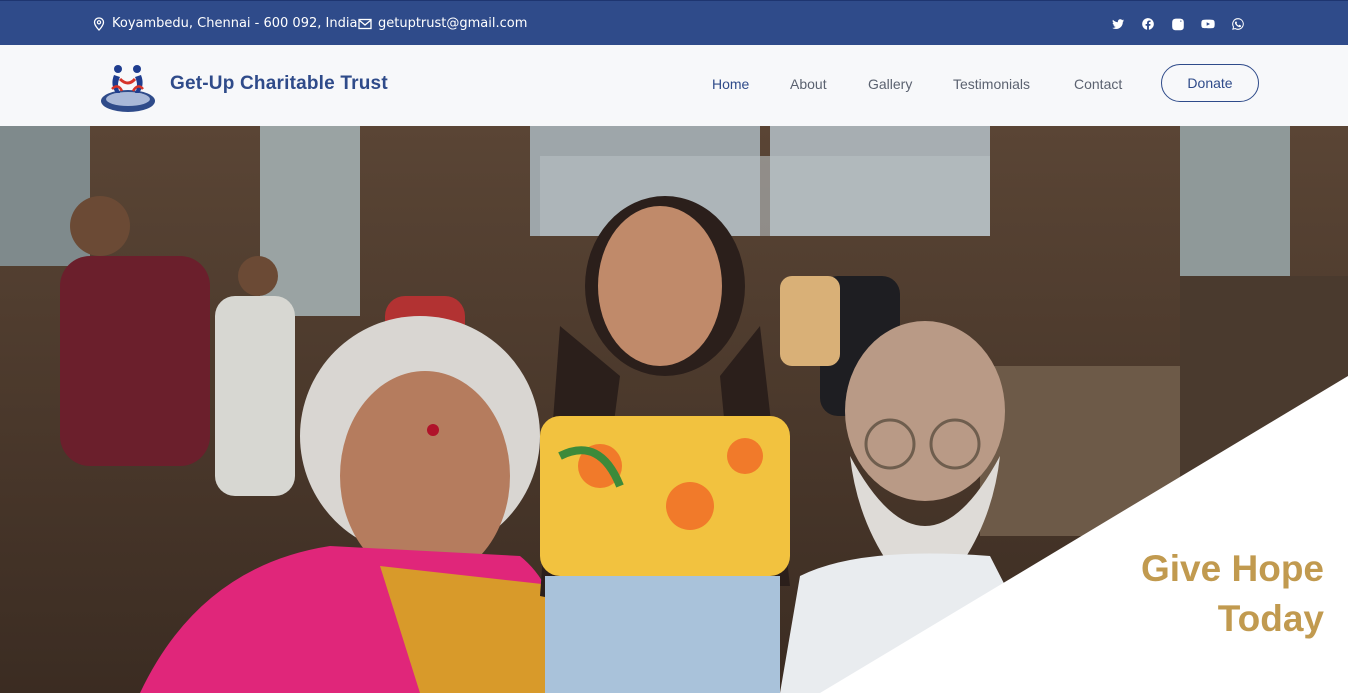 This screenshot has width=1348, height=693. I want to click on instagram-icon, so click(1178, 24).